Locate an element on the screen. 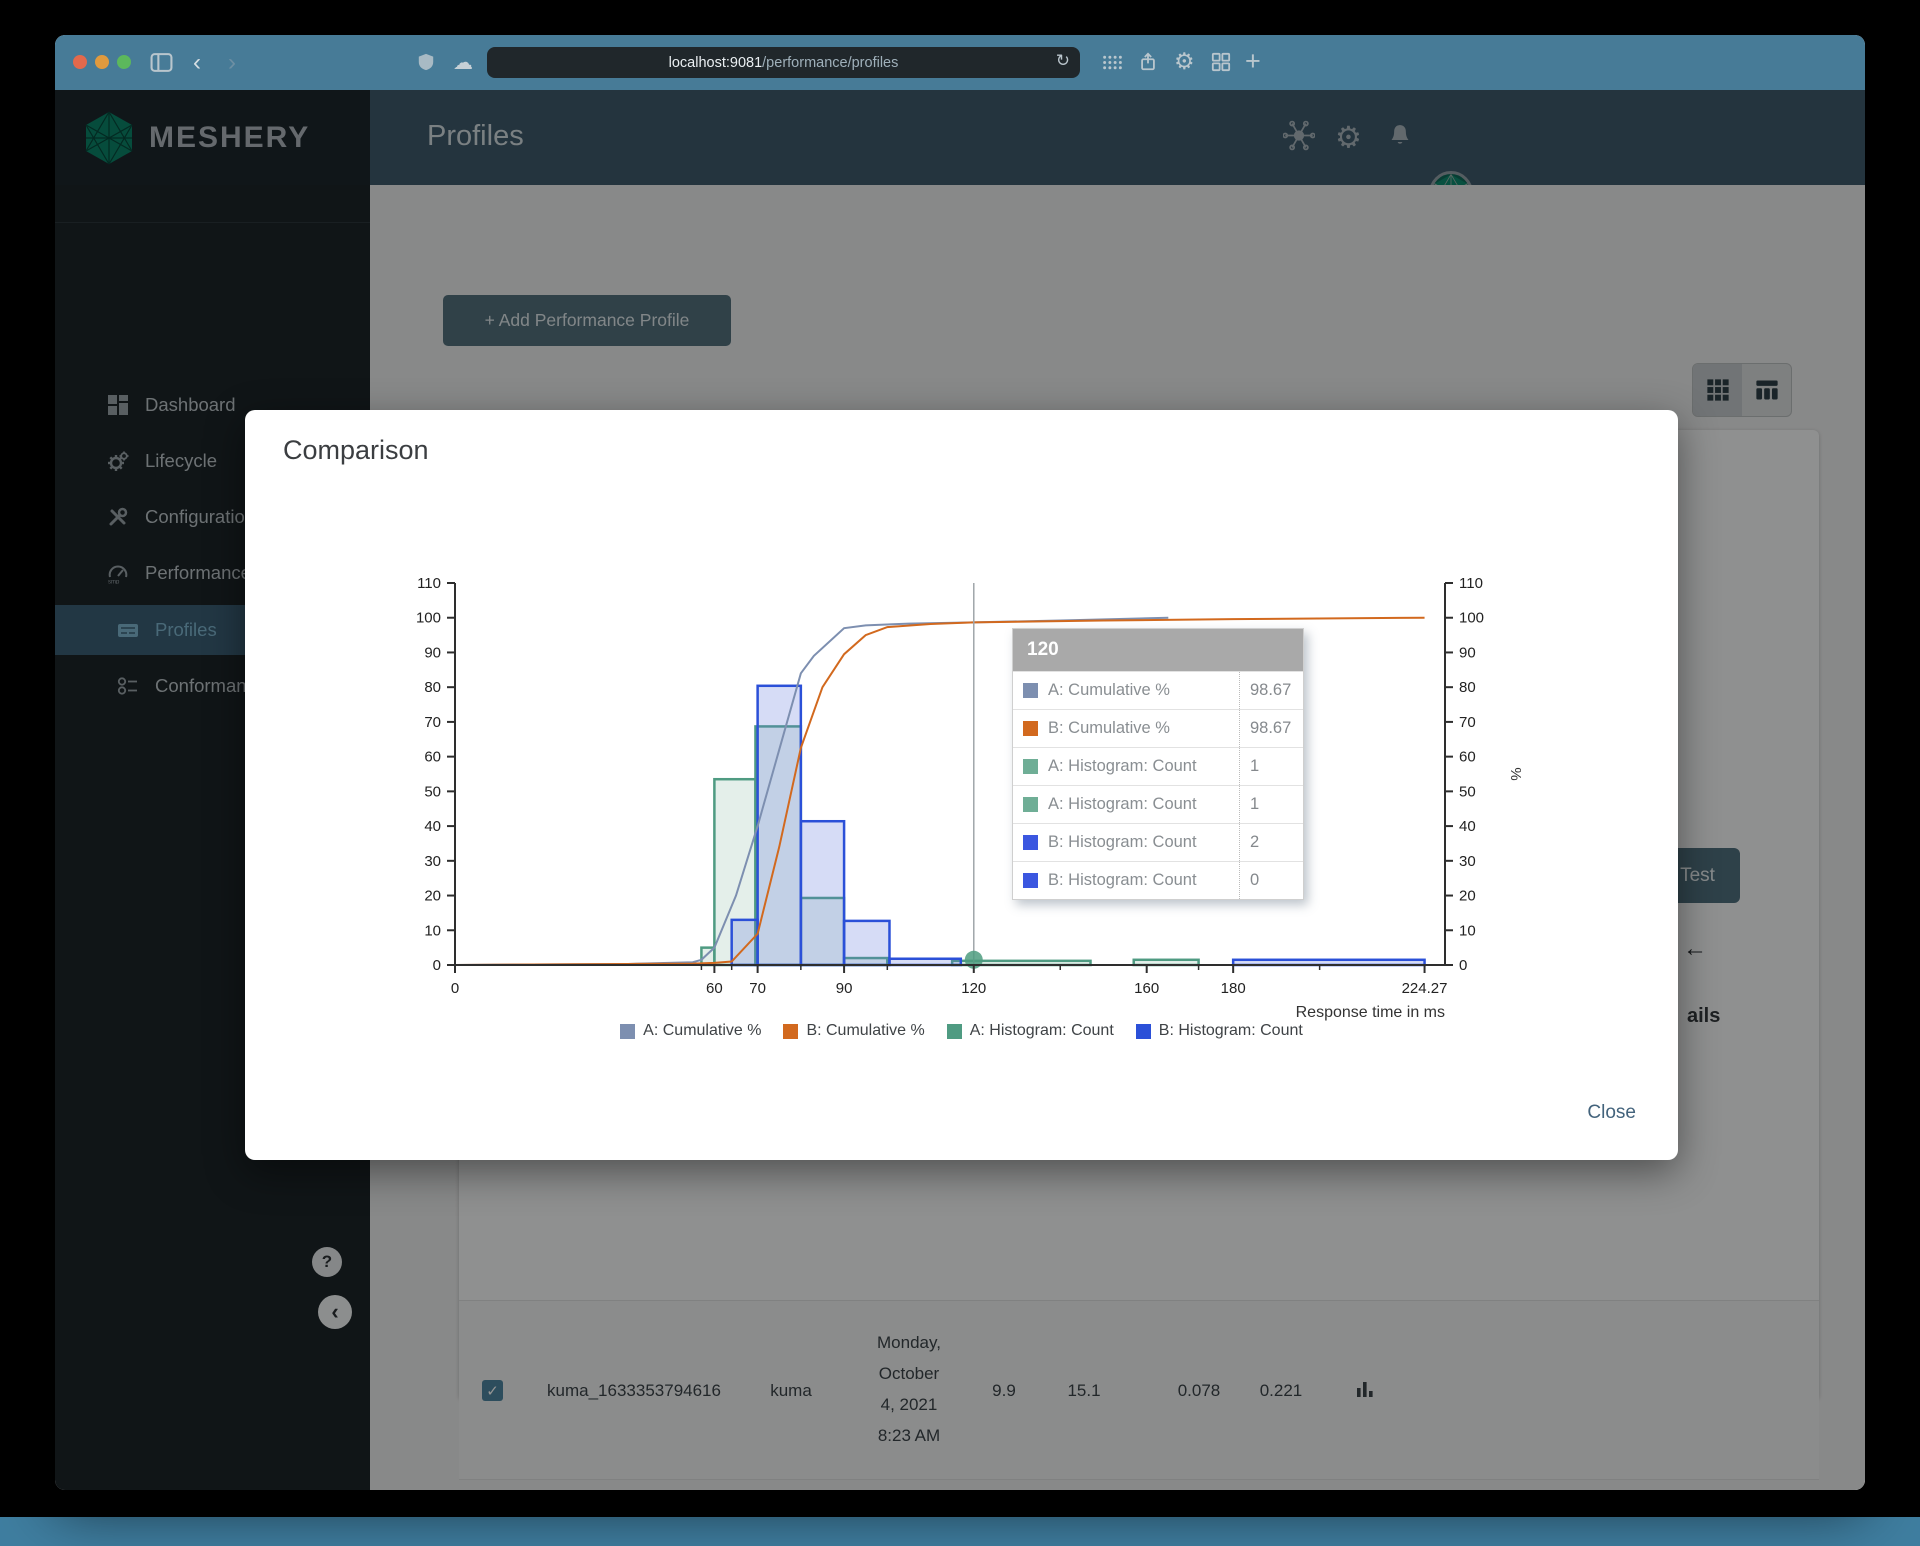 The height and width of the screenshot is (1546, 1920). minimize-window-button is located at coordinates (102, 62).